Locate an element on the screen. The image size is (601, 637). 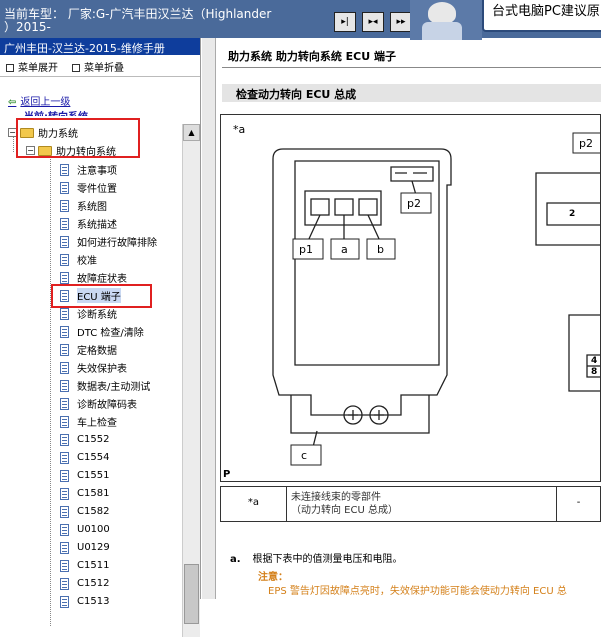
sidebar-item: U0129 is located at coordinates (85, 547).